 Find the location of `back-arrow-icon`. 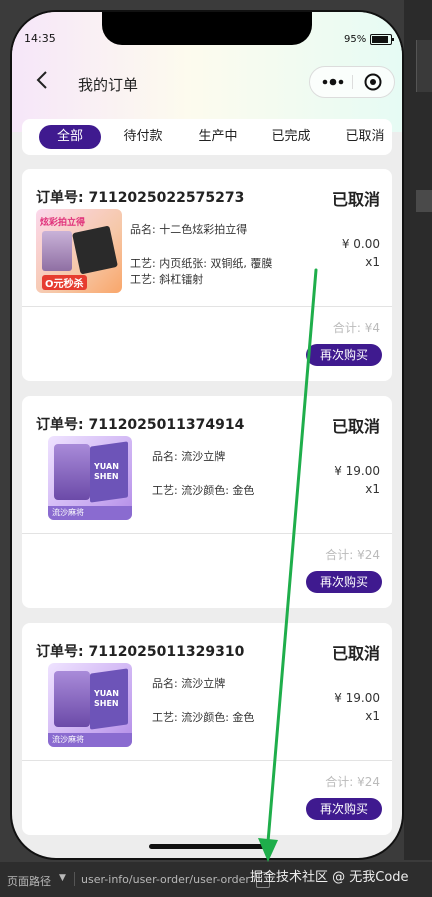

back-arrow-icon is located at coordinates (42, 80).